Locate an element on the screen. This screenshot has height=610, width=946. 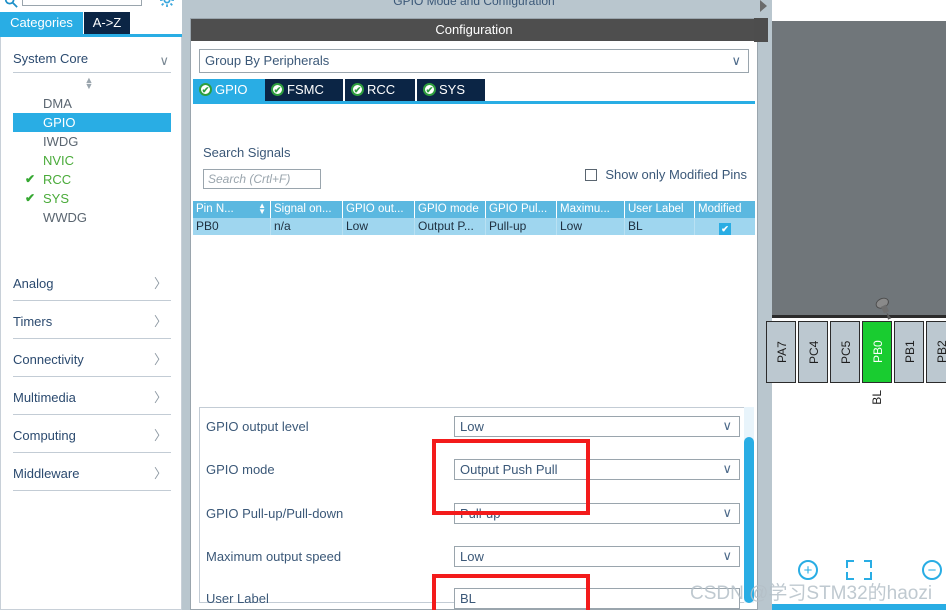
sidebar-group-system-core: System Core ∨ is located at coordinates (92, 61).